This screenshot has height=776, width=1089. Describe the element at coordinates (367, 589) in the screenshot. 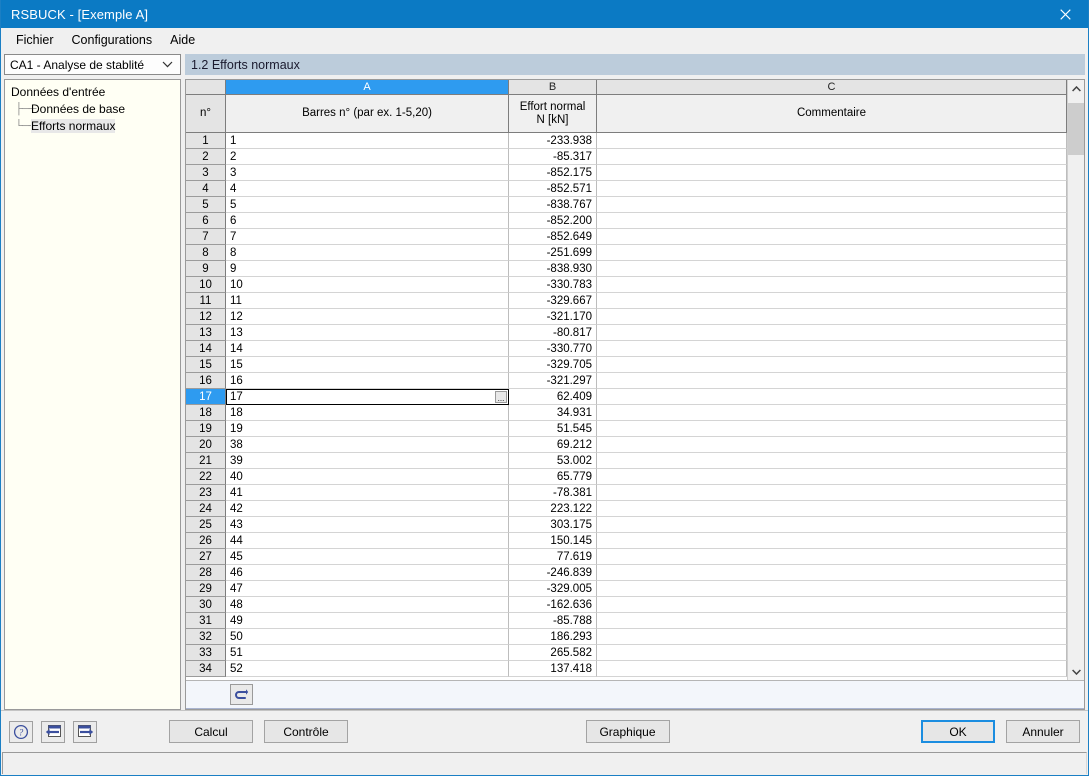

I see `cell-barres: 47` at that location.